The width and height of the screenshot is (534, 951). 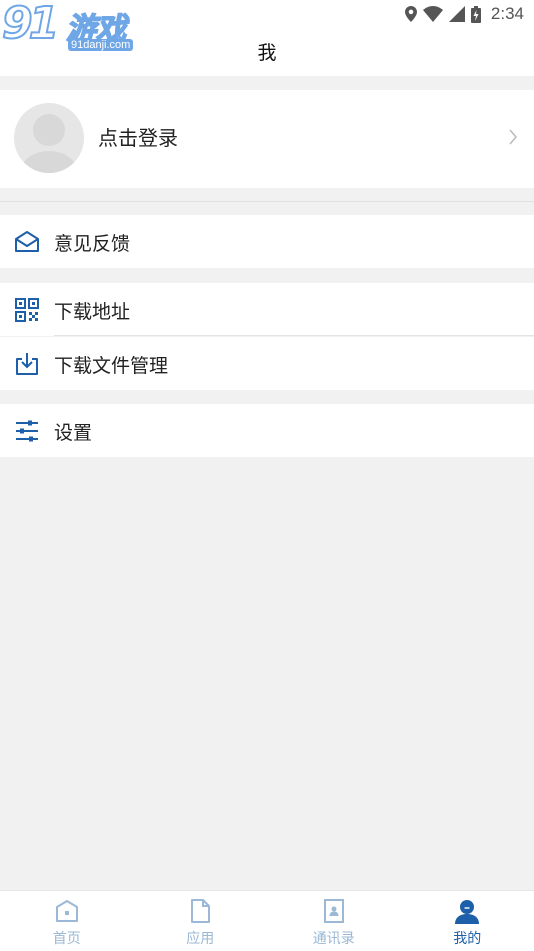 I want to click on nav-label-me: 我的, so click(x=467, y=938).